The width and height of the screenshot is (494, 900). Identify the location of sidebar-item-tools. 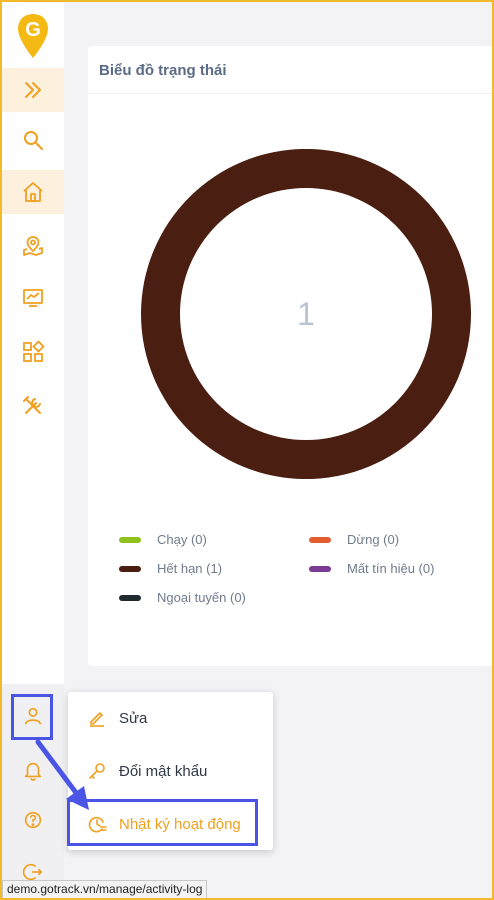
(33, 406).